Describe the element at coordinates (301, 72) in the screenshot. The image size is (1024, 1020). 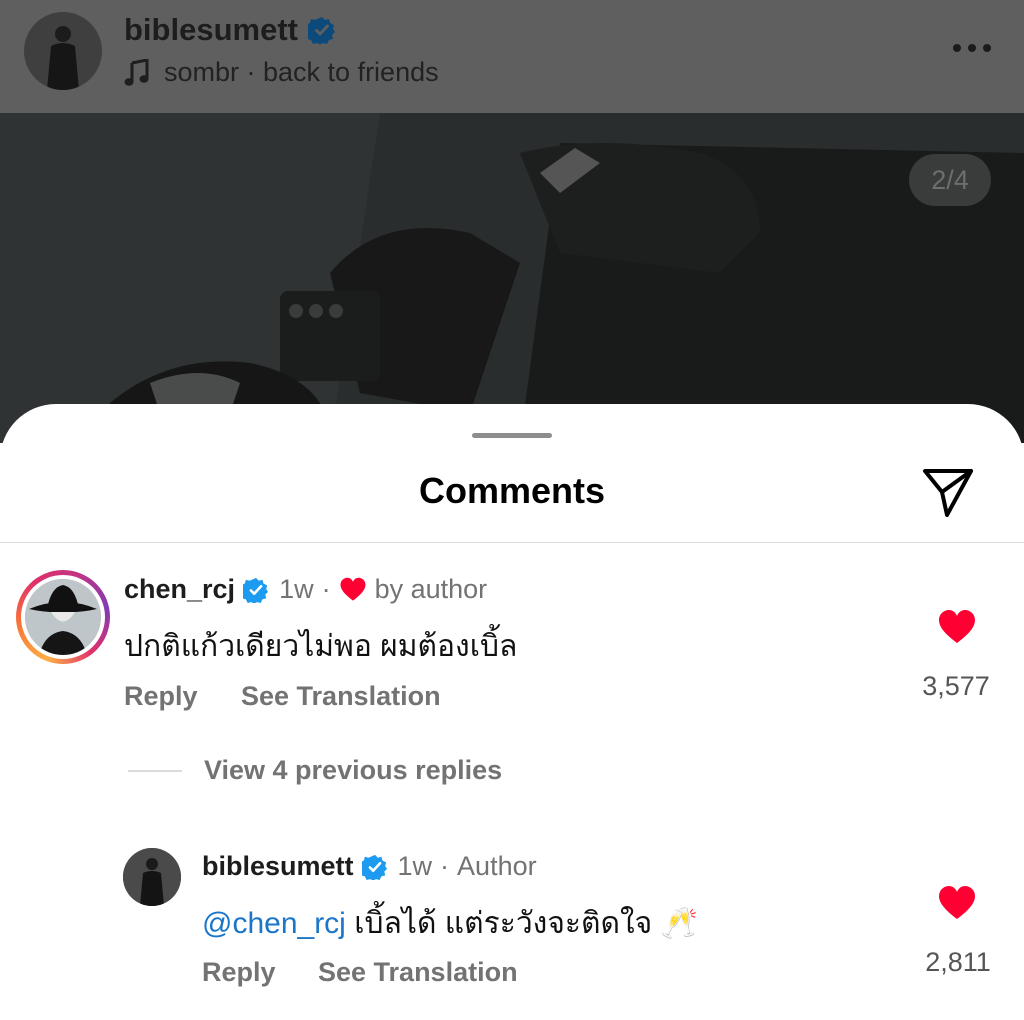
I see `post-music-label: sombr · back to friends` at that location.